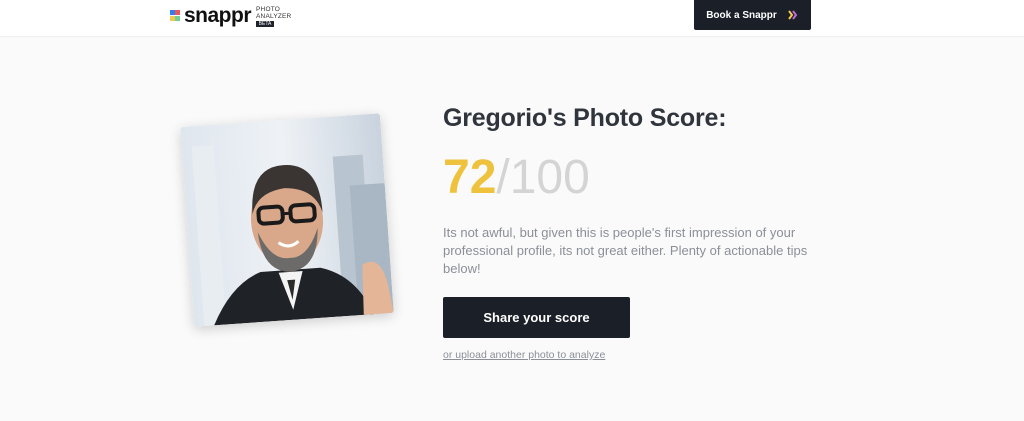 Image resolution: width=1024 pixels, height=421 pixels. Describe the element at coordinates (585, 118) in the screenshot. I see `photo-score-title: Gregorio's Photo Score:` at that location.